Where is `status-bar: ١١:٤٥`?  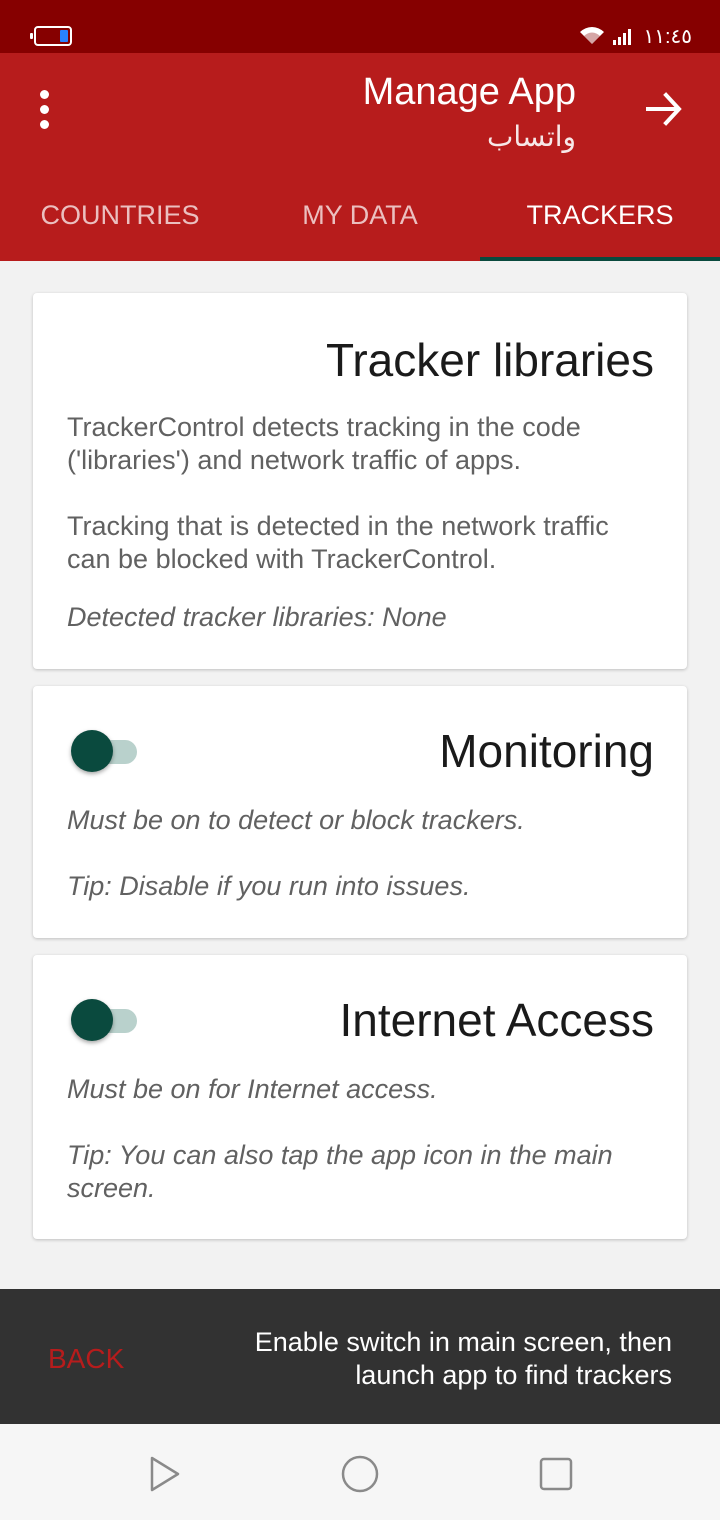
status-bar: ١١:٤٥ is located at coordinates (360, 26).